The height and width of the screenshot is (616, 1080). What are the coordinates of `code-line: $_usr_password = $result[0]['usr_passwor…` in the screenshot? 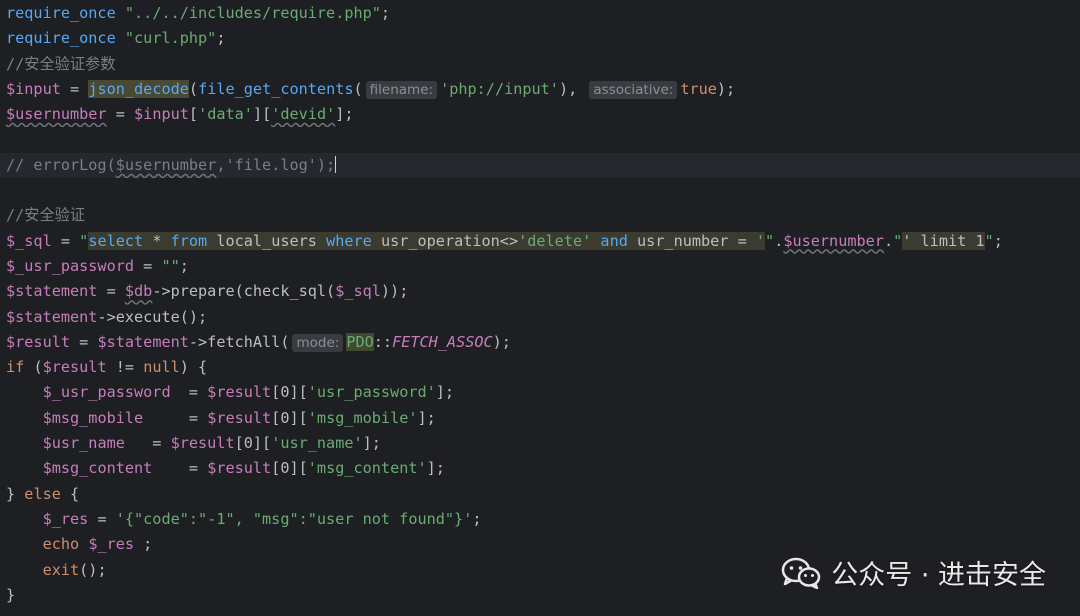 It's located at (540, 392).